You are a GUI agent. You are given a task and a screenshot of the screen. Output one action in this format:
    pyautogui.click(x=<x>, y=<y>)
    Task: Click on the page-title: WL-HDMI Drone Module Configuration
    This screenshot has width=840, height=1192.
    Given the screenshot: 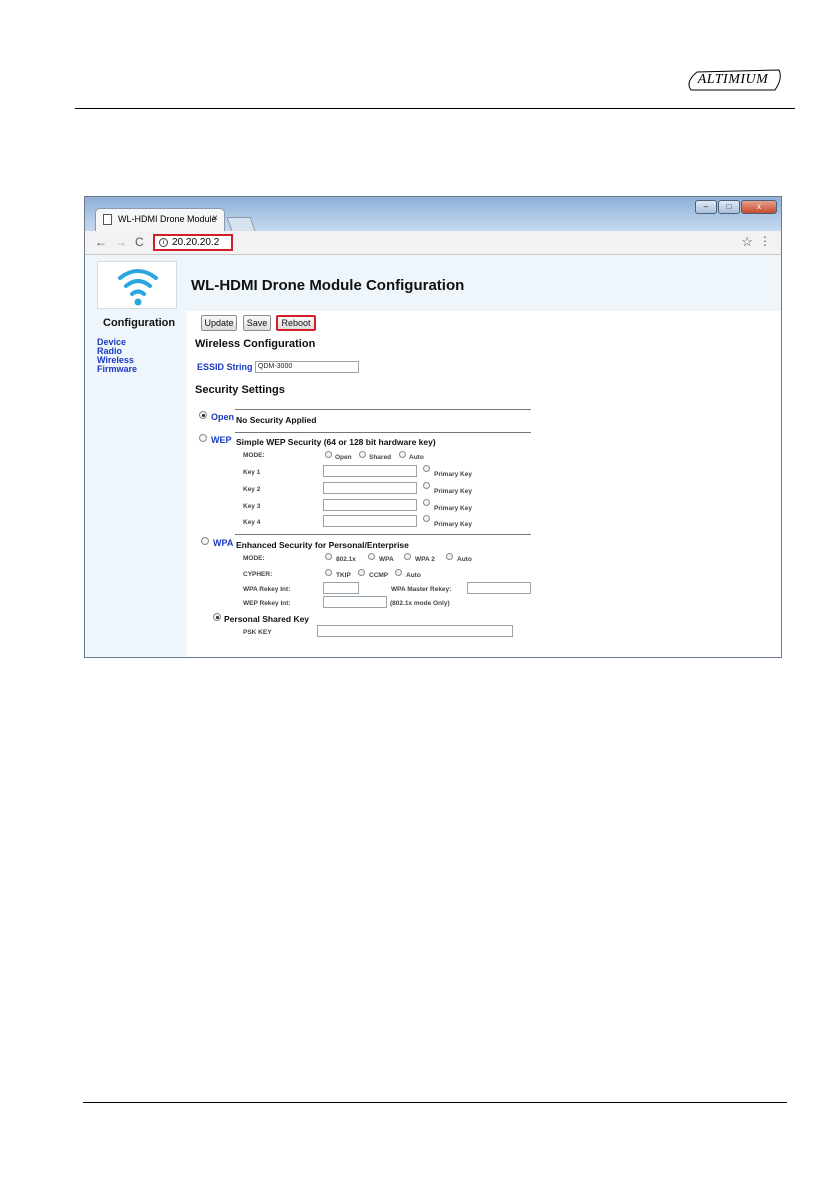 What is the action you would take?
    pyautogui.click(x=328, y=285)
    